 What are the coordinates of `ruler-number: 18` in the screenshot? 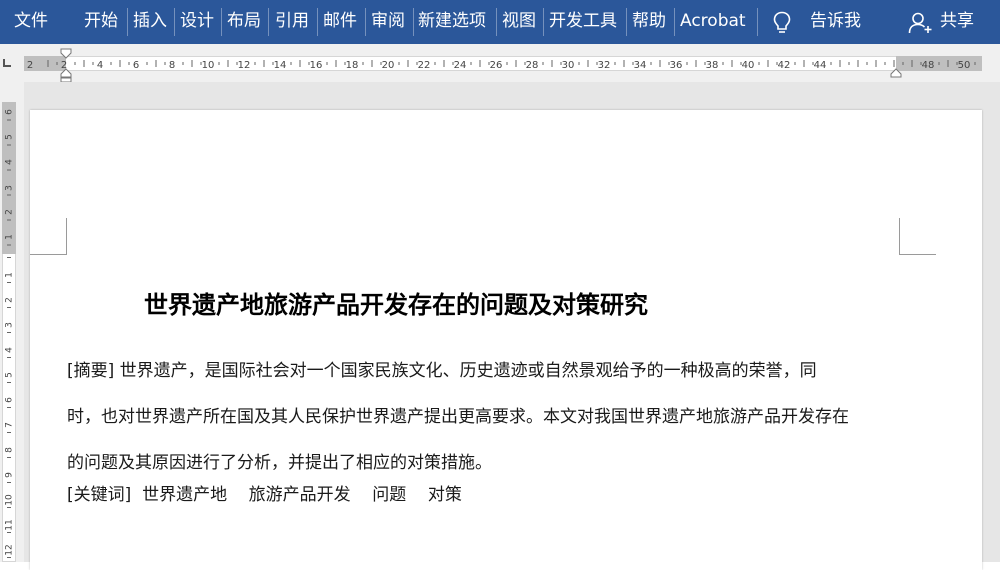 It's located at (352, 65).